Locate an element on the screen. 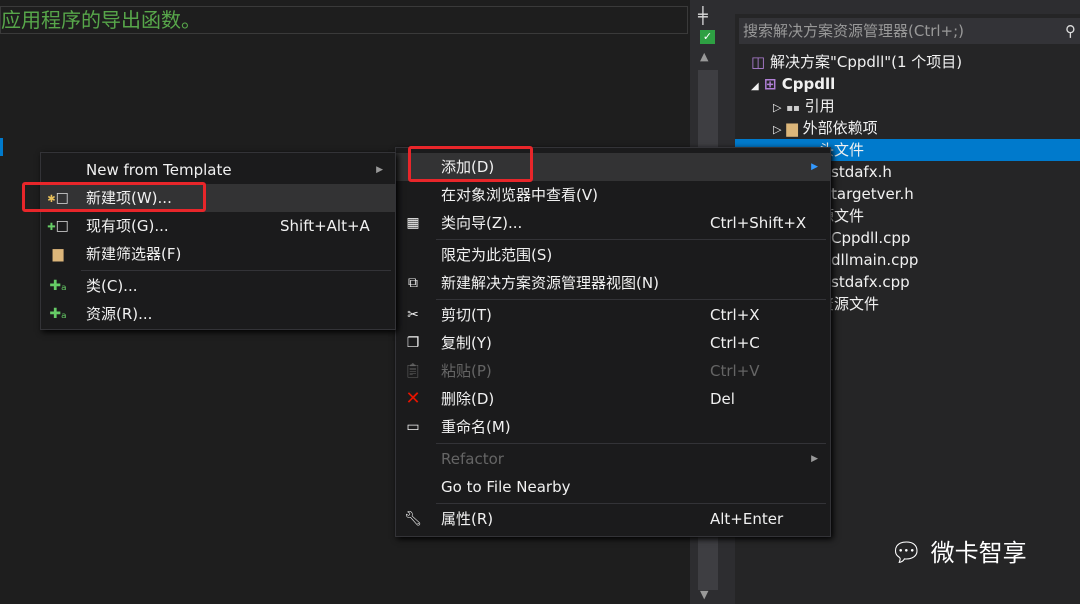 The image size is (1080, 604). tree-solution: ◫ 解决方案"Cppdll"(1 个项目) is located at coordinates (907, 62).